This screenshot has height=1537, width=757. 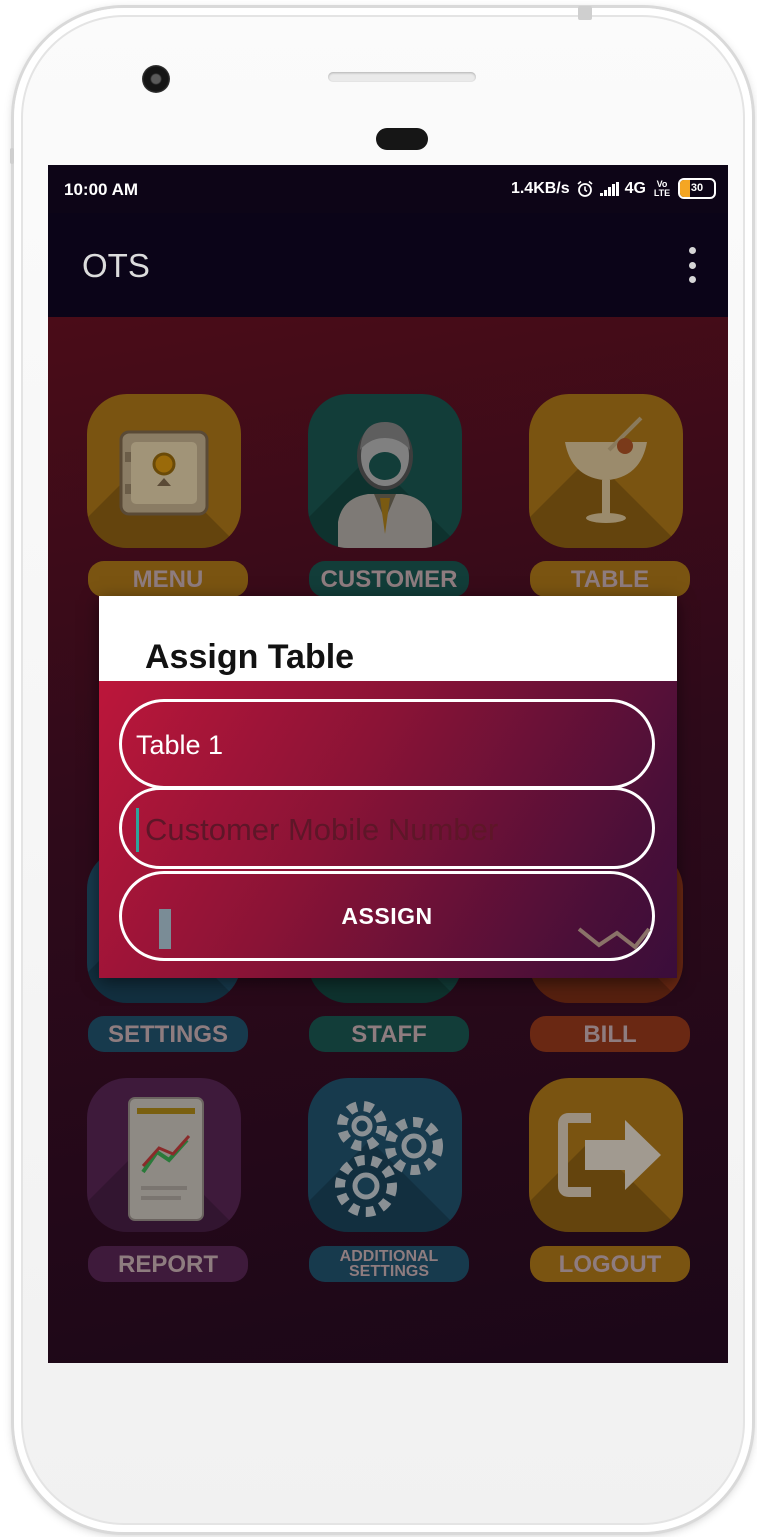 What do you see at coordinates (610, 1034) in the screenshot?
I see `bill-label: BILL` at bounding box center [610, 1034].